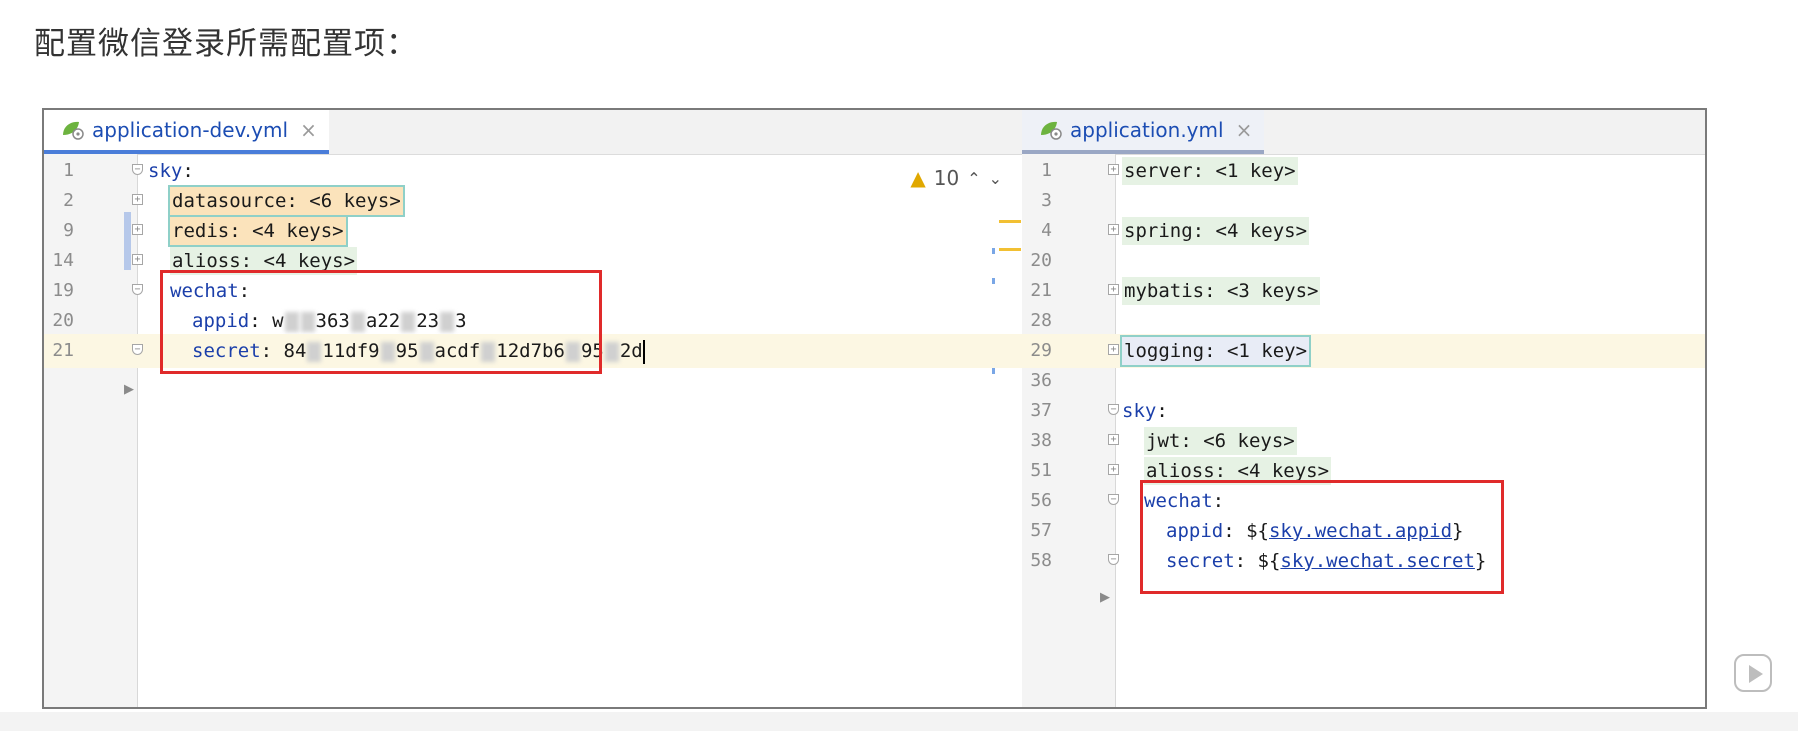 Image resolution: width=1798 pixels, height=731 pixels. Describe the element at coordinates (1363, 231) in the screenshot. I see `code-line: 4 + spring: <4 keys>` at that location.